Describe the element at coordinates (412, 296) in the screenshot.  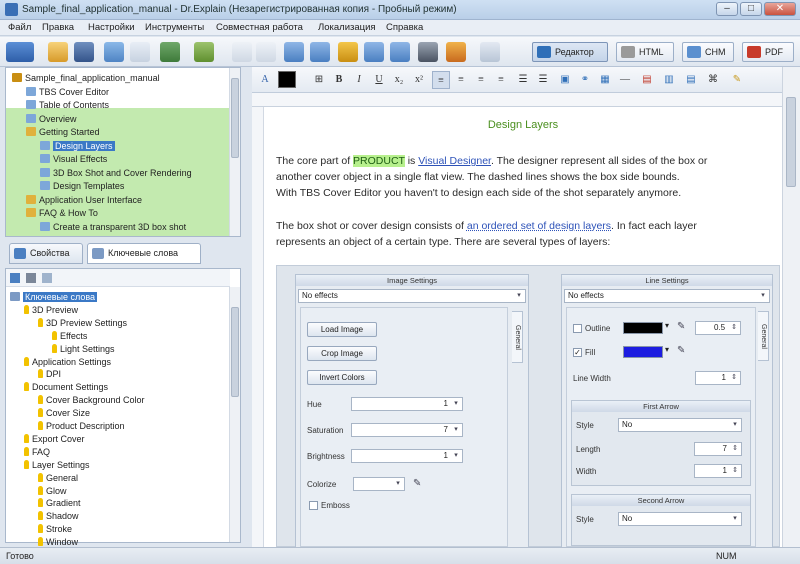
I see `image-effect-select: No effects ▾` at that location.